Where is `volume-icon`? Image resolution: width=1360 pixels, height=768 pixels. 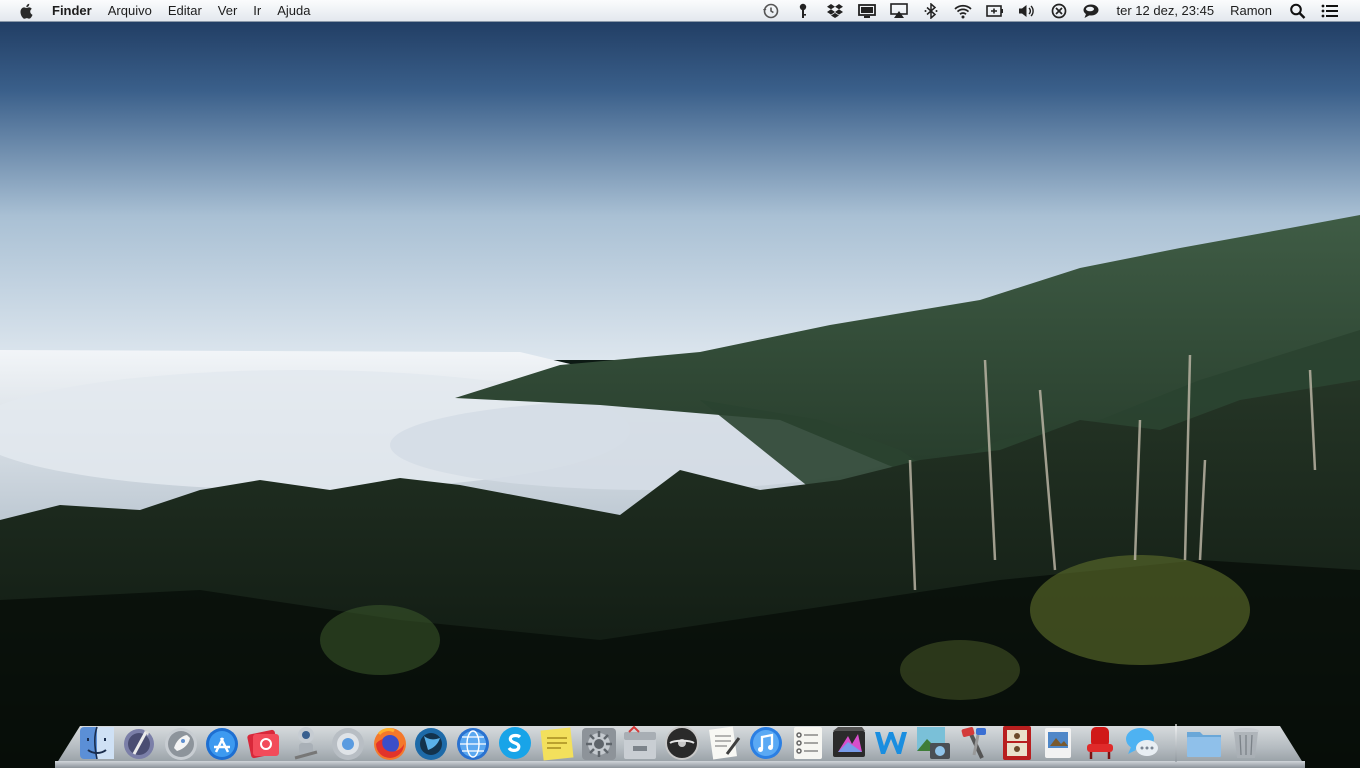 volume-icon is located at coordinates (1027, 11).